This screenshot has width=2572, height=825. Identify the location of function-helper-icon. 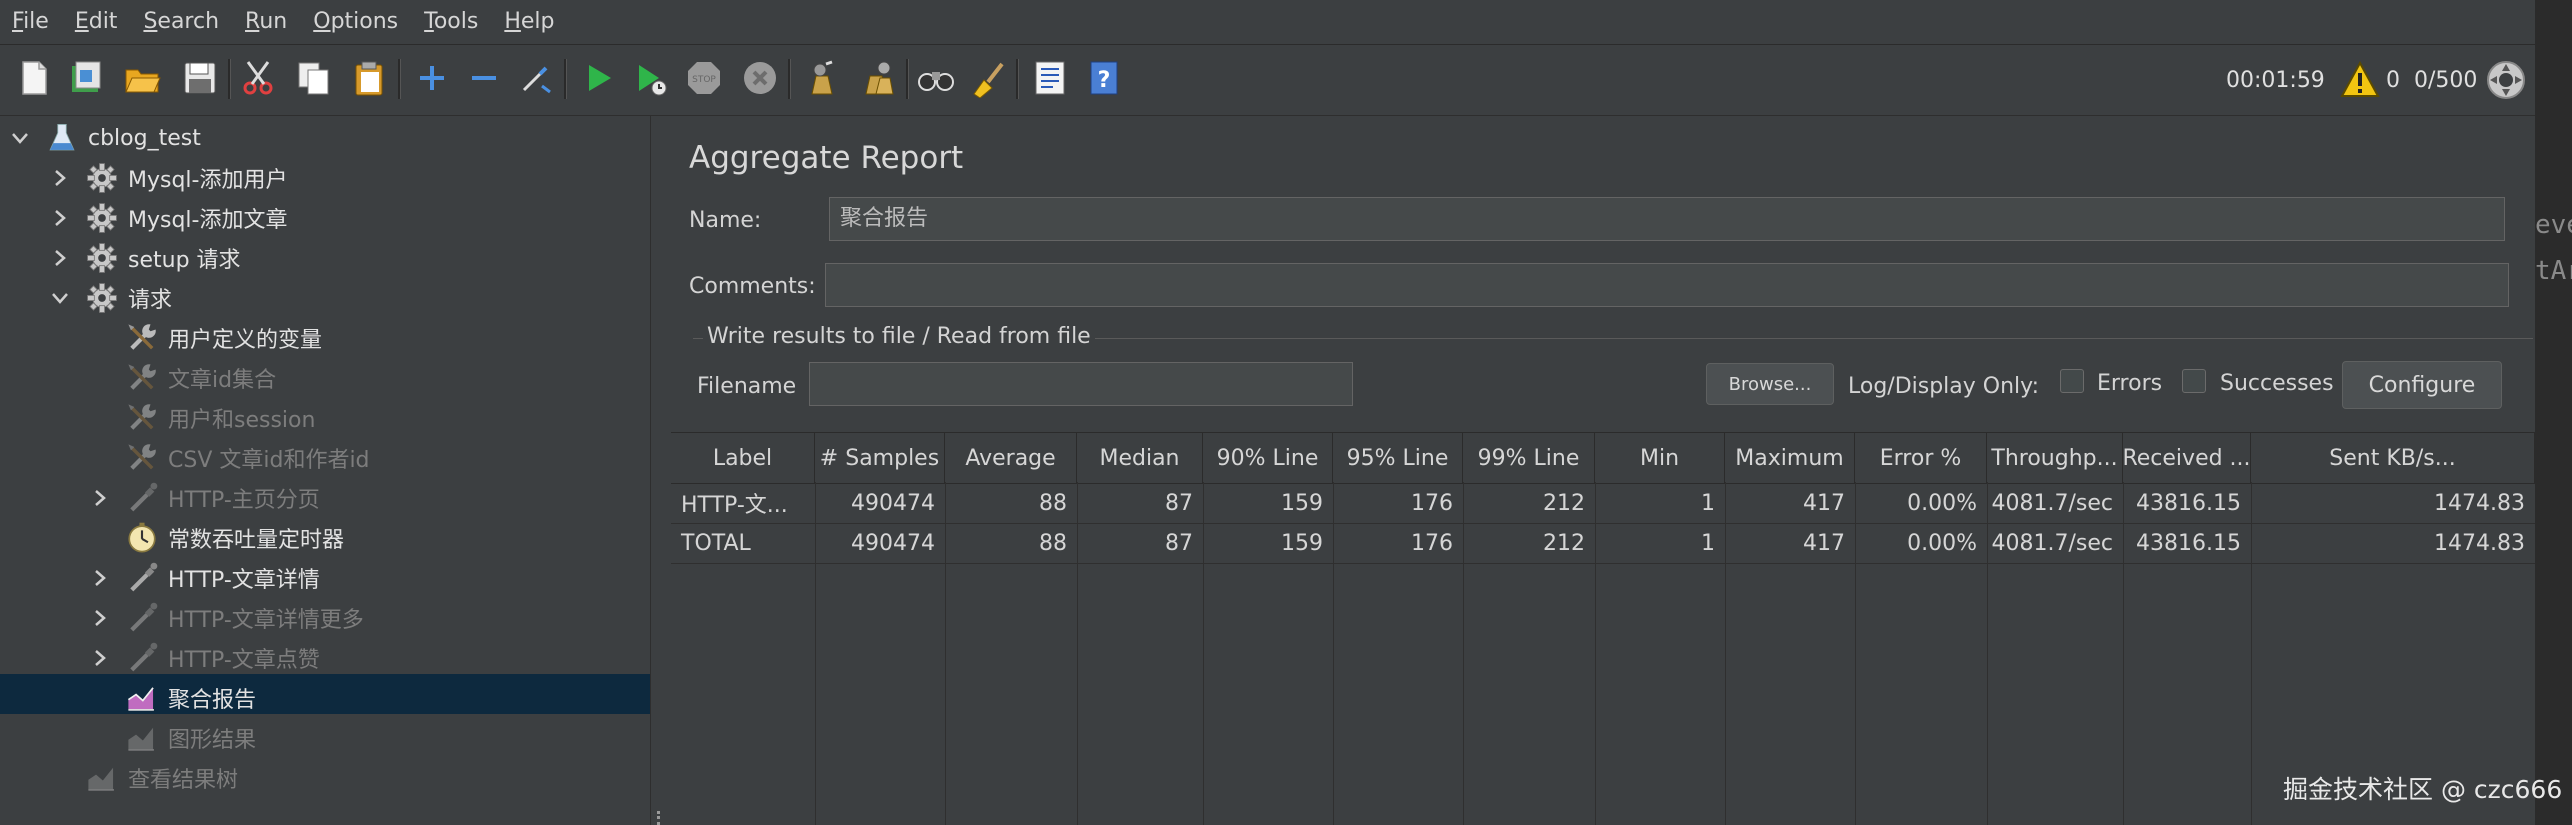
(1050, 78).